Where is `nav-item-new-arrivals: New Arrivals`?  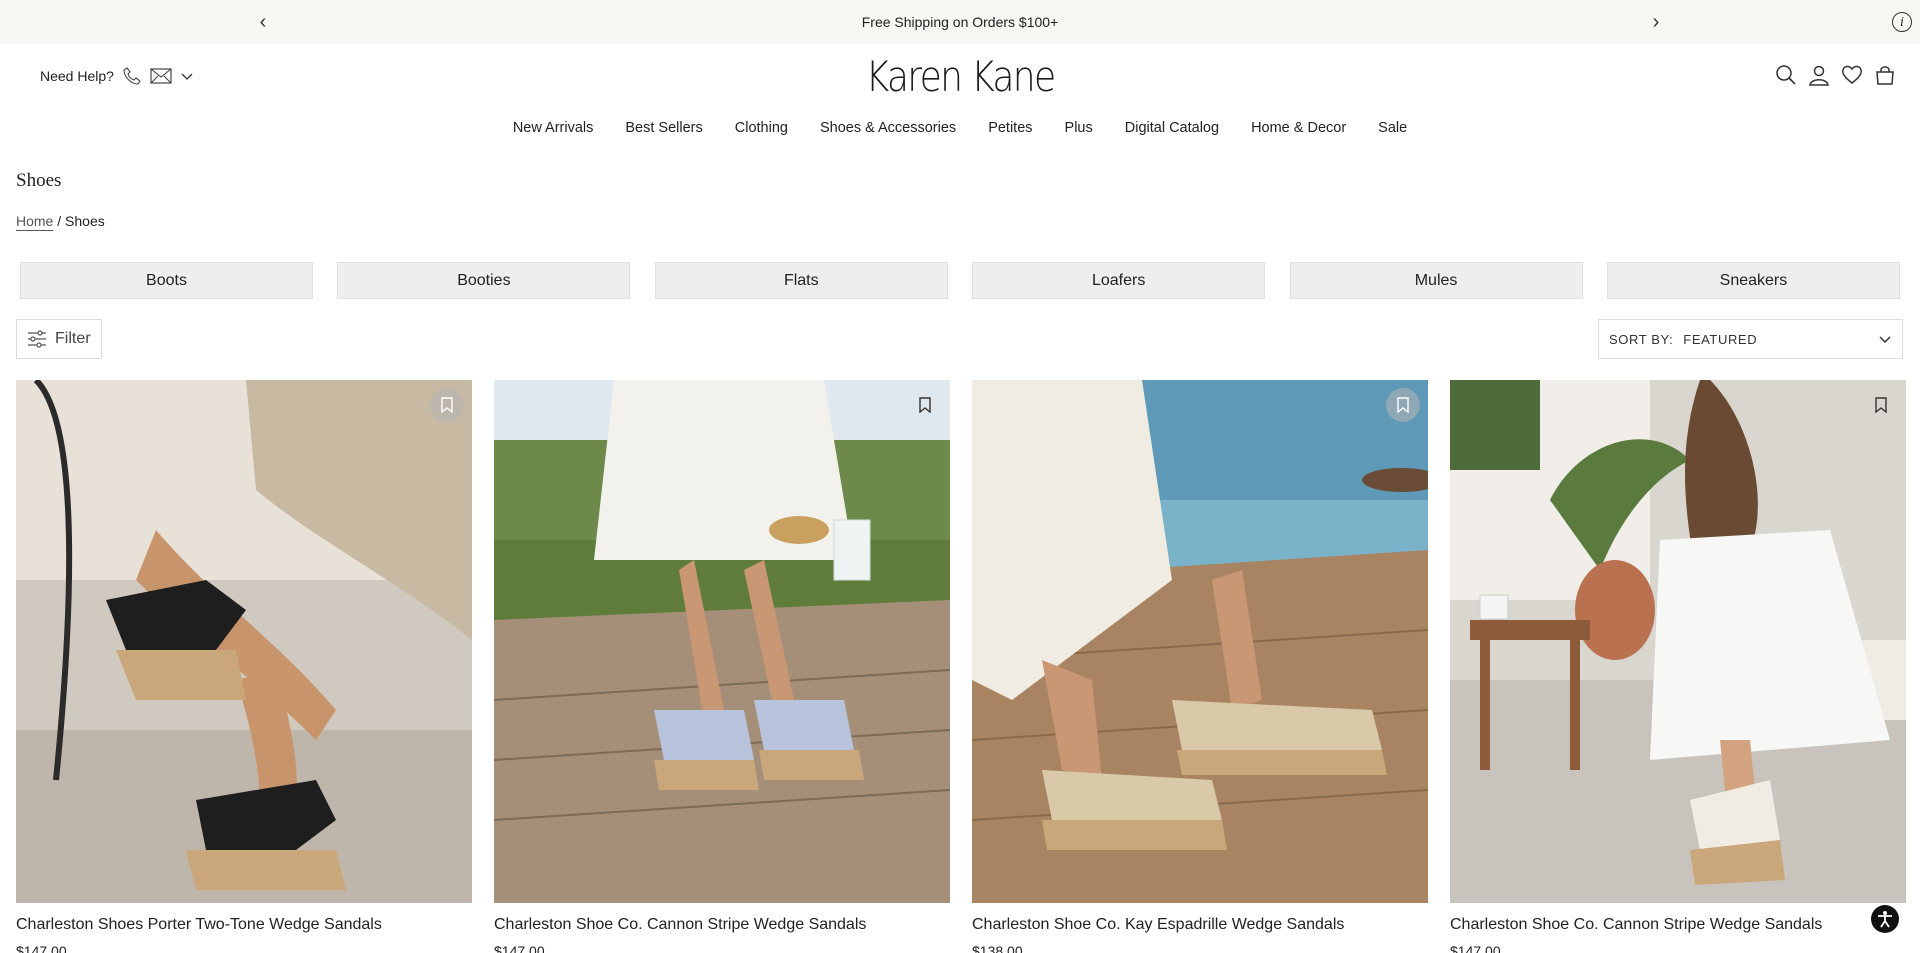
nav-item-new-arrivals: New Arrivals is located at coordinates (553, 131).